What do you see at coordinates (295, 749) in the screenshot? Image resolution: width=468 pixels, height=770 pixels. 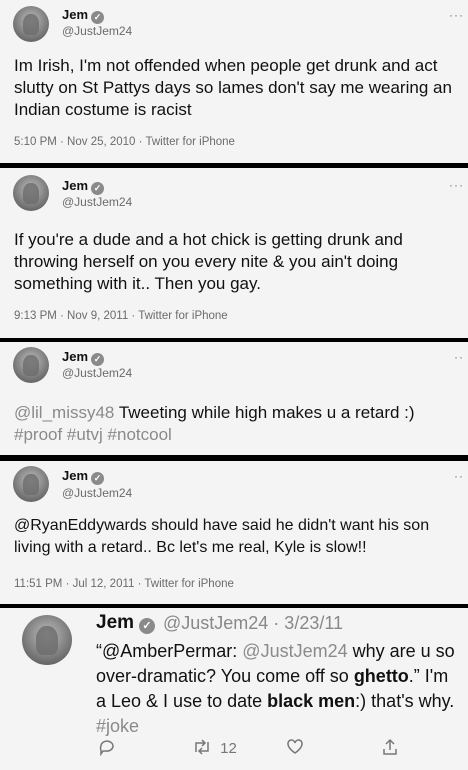 I see `like-icon` at bounding box center [295, 749].